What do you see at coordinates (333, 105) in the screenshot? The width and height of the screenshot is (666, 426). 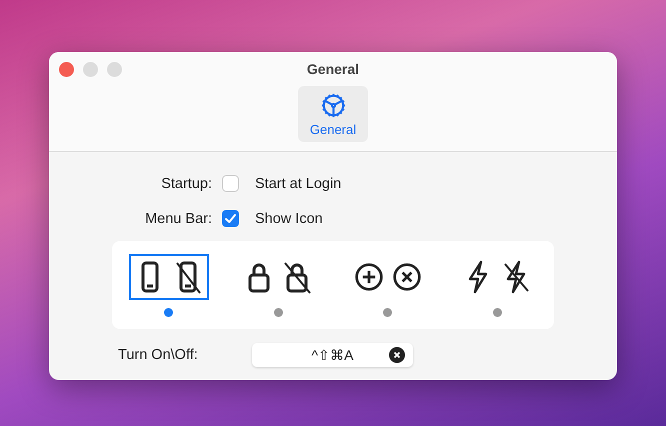 I see `gear-icon` at bounding box center [333, 105].